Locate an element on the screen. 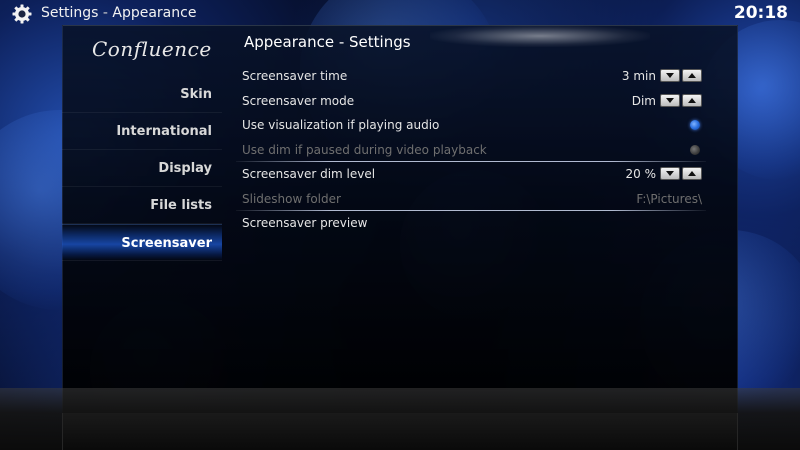 The image size is (800, 450). breadcrumb-section: Settings is located at coordinates (70, 13).